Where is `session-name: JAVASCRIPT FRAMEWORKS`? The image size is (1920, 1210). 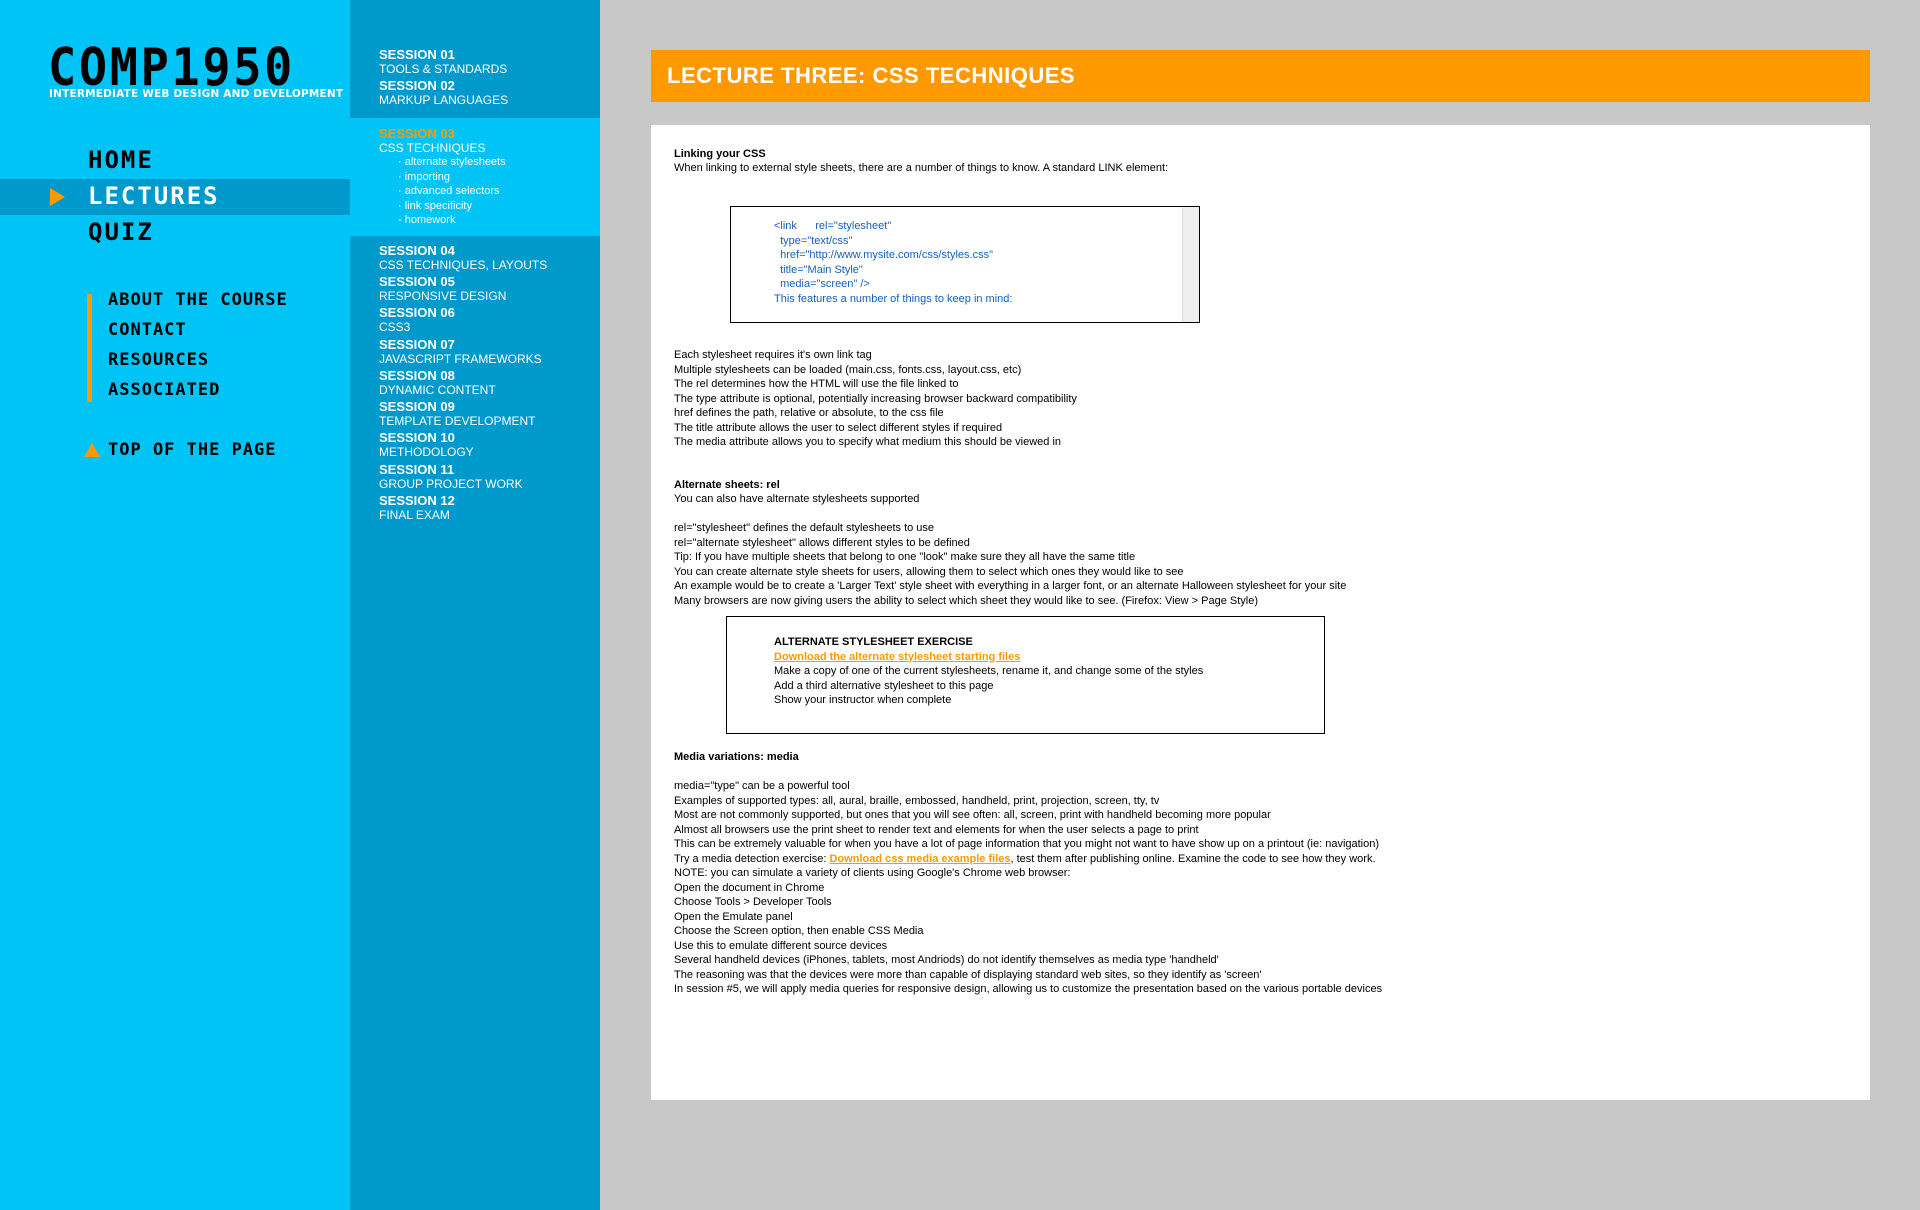 session-name: JAVASCRIPT FRAMEWORKS is located at coordinates (460, 359).